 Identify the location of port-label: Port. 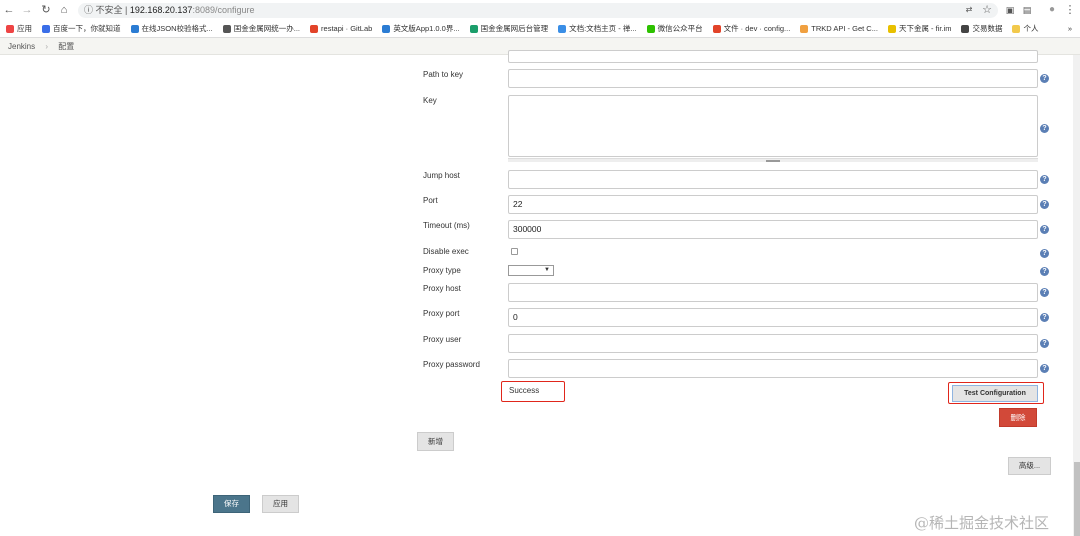
(430, 200).